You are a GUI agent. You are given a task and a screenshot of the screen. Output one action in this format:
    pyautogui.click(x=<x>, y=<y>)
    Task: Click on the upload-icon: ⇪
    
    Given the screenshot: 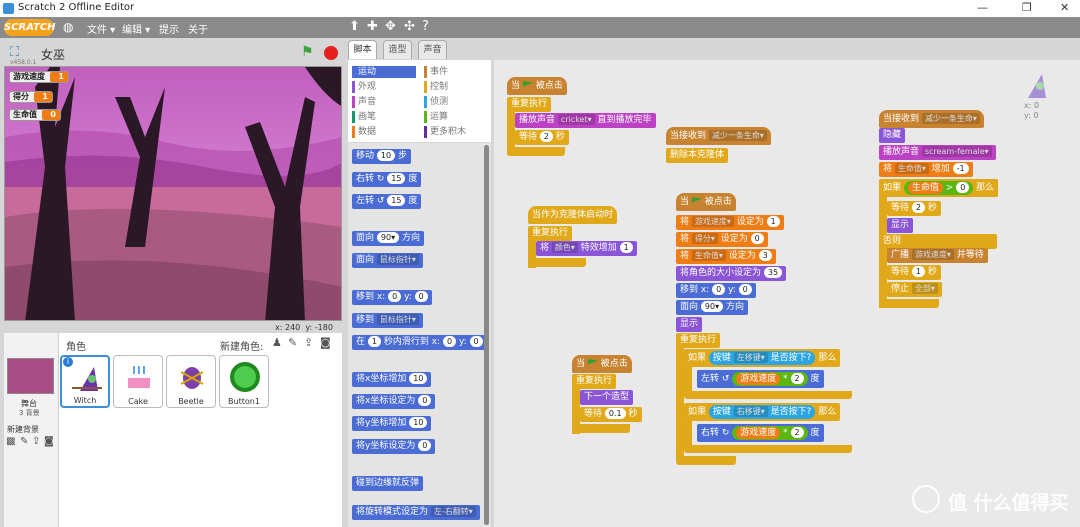 What is the action you would take?
    pyautogui.click(x=308, y=342)
    